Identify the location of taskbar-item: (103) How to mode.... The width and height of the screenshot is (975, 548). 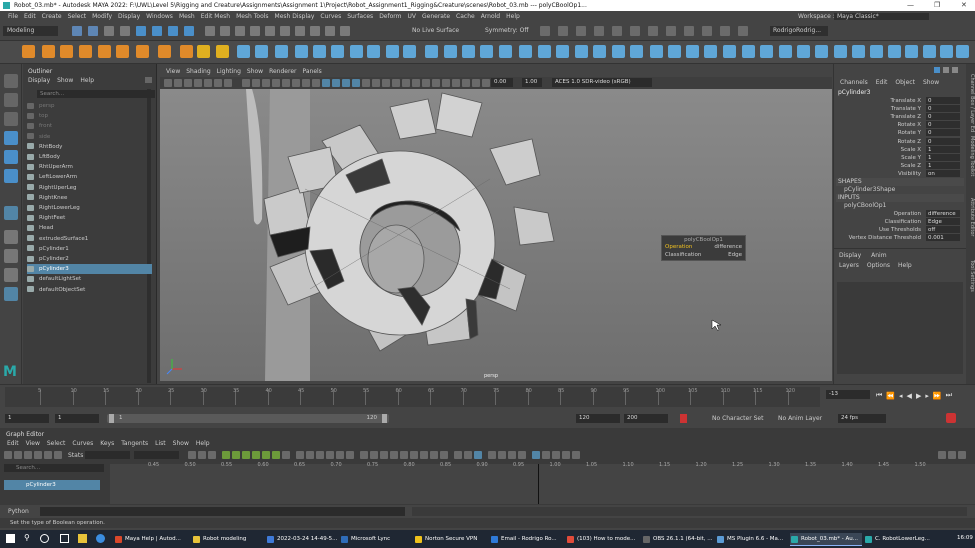
(602, 539).